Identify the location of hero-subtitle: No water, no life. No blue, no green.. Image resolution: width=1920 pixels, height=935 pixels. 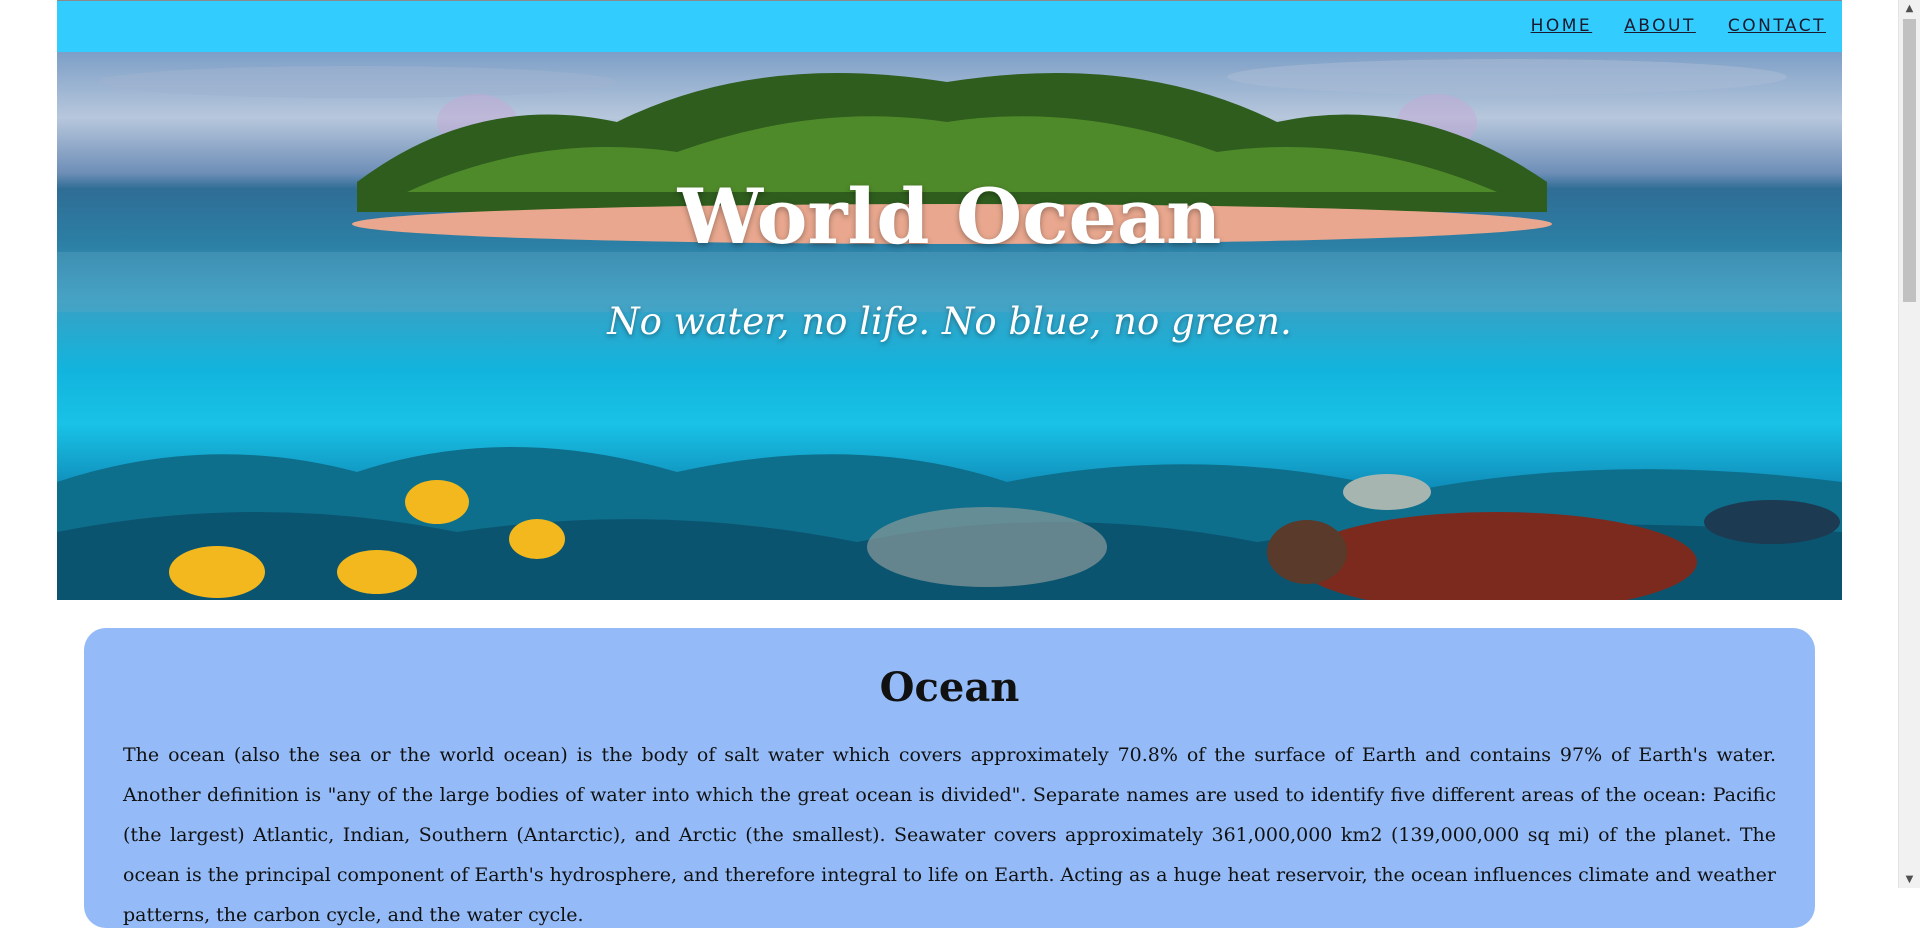
(949, 321).